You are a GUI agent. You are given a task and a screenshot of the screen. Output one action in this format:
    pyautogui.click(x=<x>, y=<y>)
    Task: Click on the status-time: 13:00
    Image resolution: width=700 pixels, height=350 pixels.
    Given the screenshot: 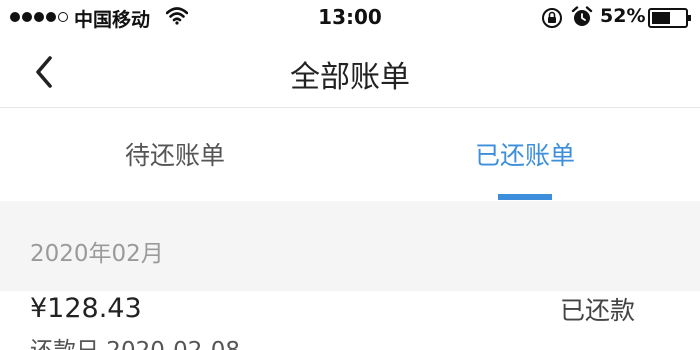 What is the action you would take?
    pyautogui.click(x=350, y=17)
    